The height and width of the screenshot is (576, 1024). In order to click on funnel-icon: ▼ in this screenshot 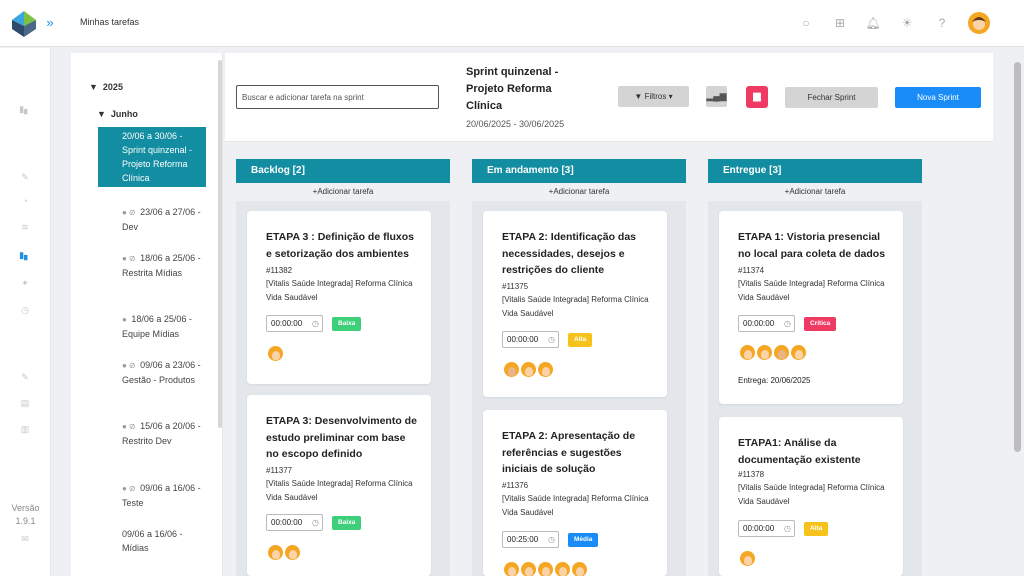, I will do `click(638, 96)`.